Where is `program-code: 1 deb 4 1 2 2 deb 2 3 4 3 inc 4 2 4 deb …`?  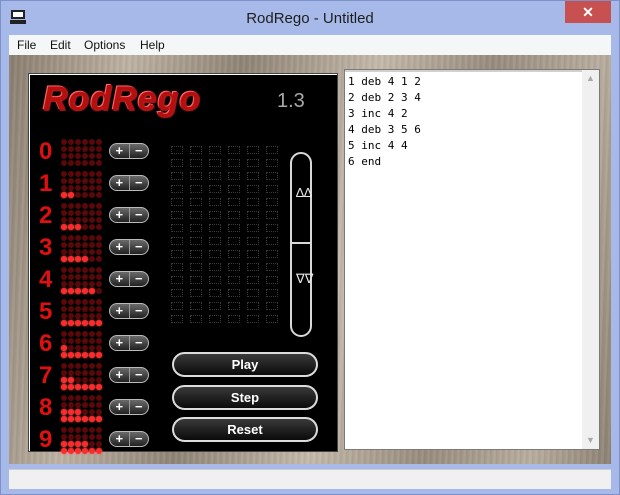
program-code: 1 deb 4 1 2 2 deb 2 3 4 3 inc 4 2 4 deb … is located at coordinates (384, 122).